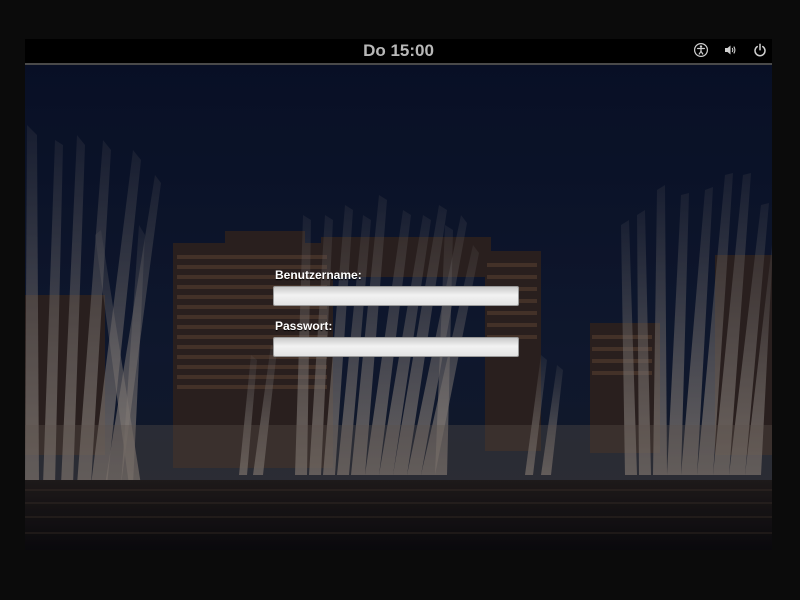  I want to click on password-label: Passwort:, so click(304, 326).